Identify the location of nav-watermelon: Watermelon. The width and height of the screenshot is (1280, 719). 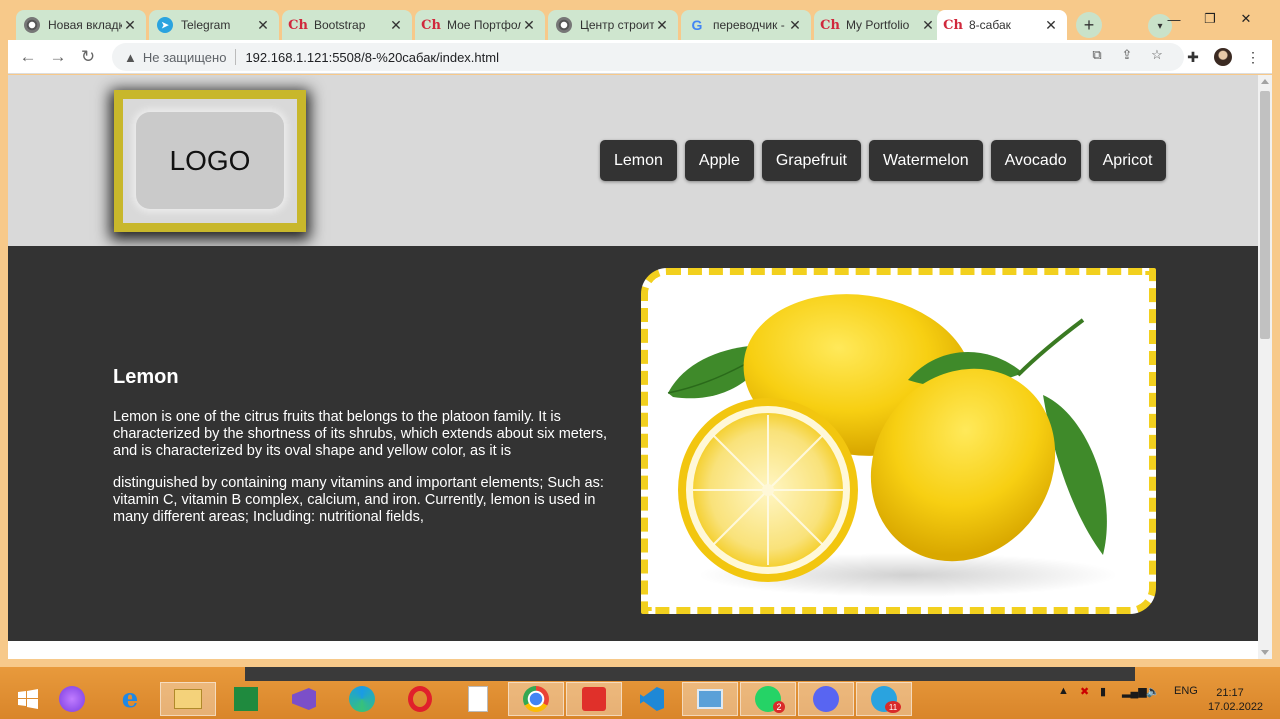
(925, 160).